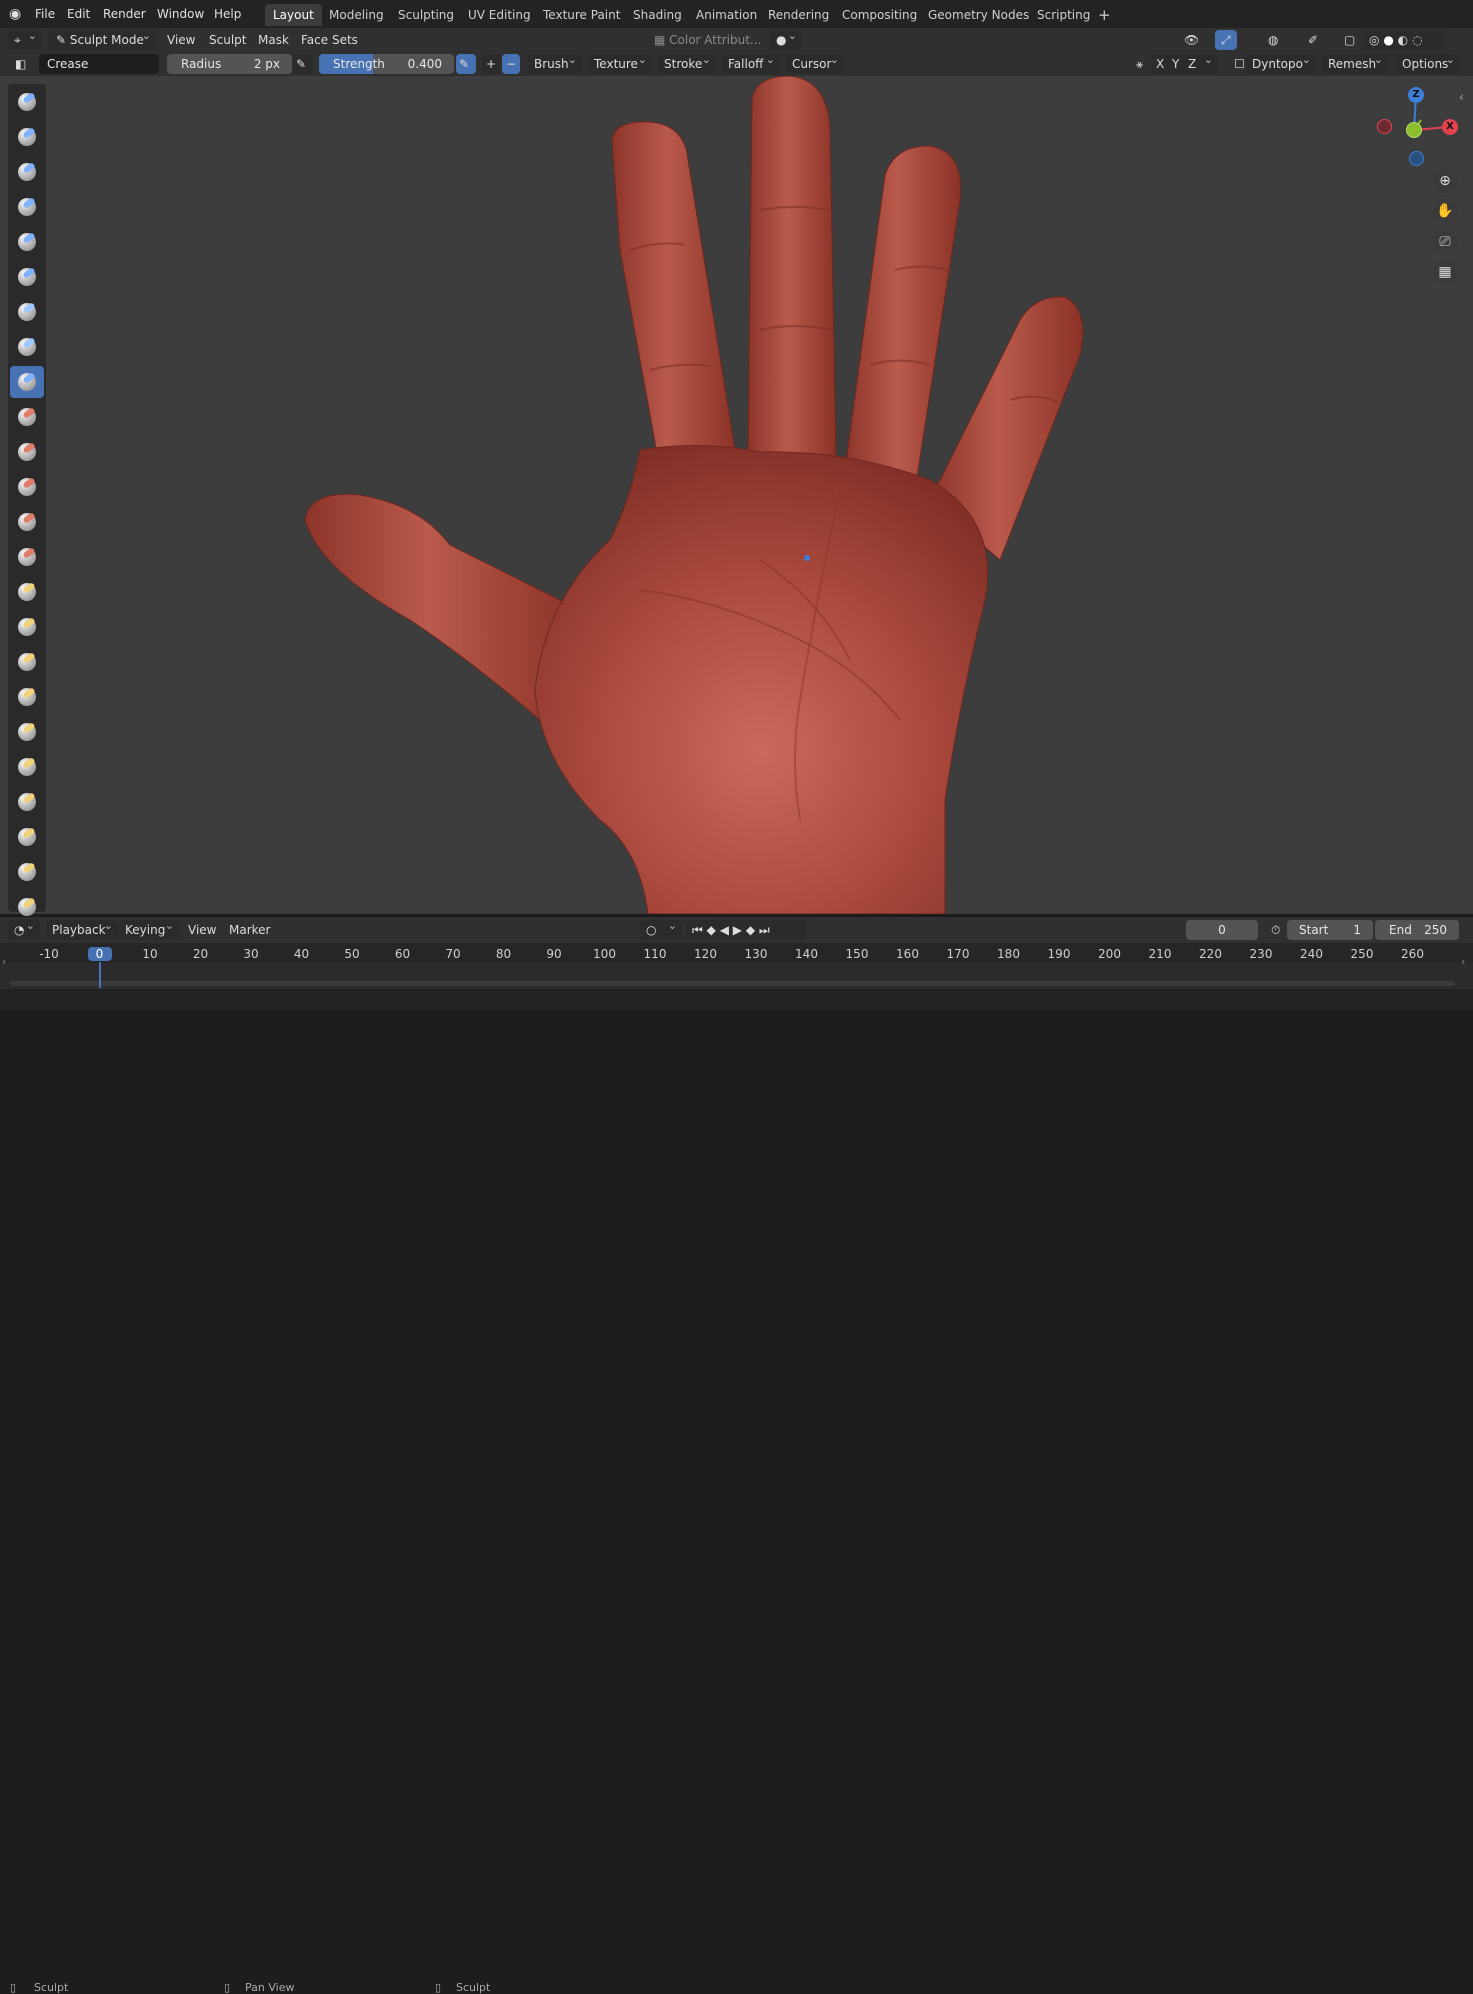 This screenshot has width=1473, height=1994. I want to click on tool-blob, so click(27, 347).